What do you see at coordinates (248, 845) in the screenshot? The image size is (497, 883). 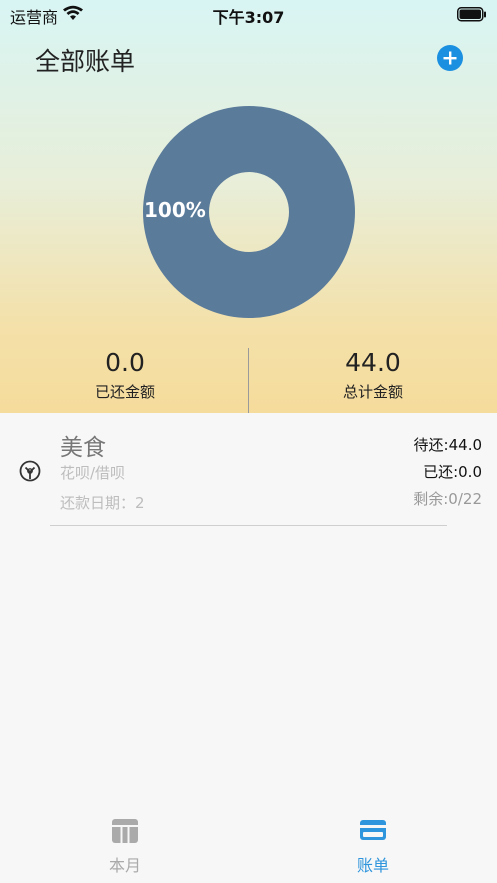 I see `tab-bar: 本月 账单` at bounding box center [248, 845].